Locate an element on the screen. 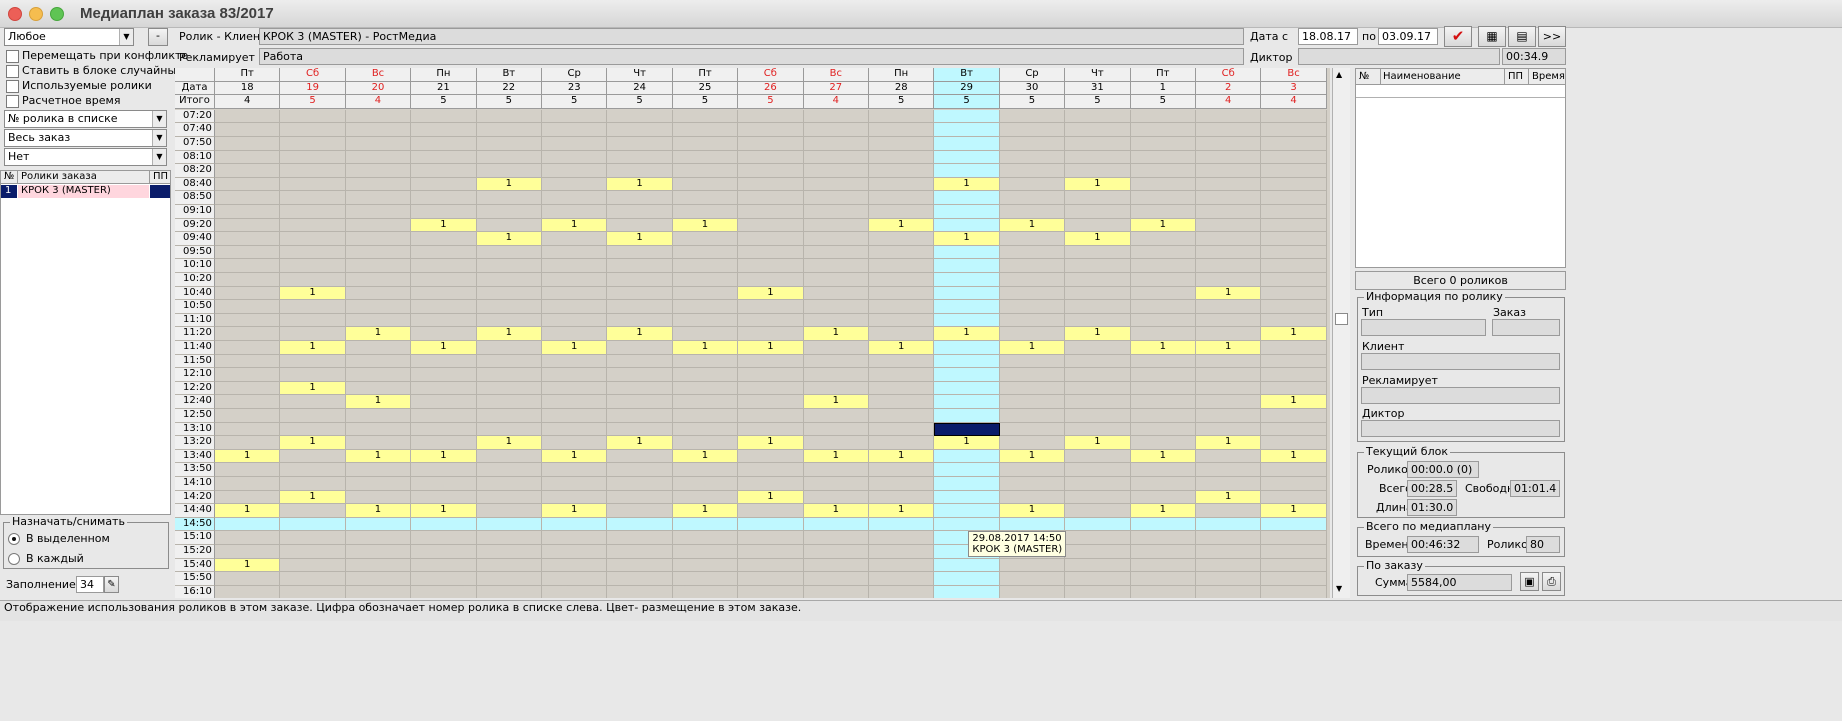 The image size is (1842, 721). column-weekday: Вт is located at coordinates (509, 75).